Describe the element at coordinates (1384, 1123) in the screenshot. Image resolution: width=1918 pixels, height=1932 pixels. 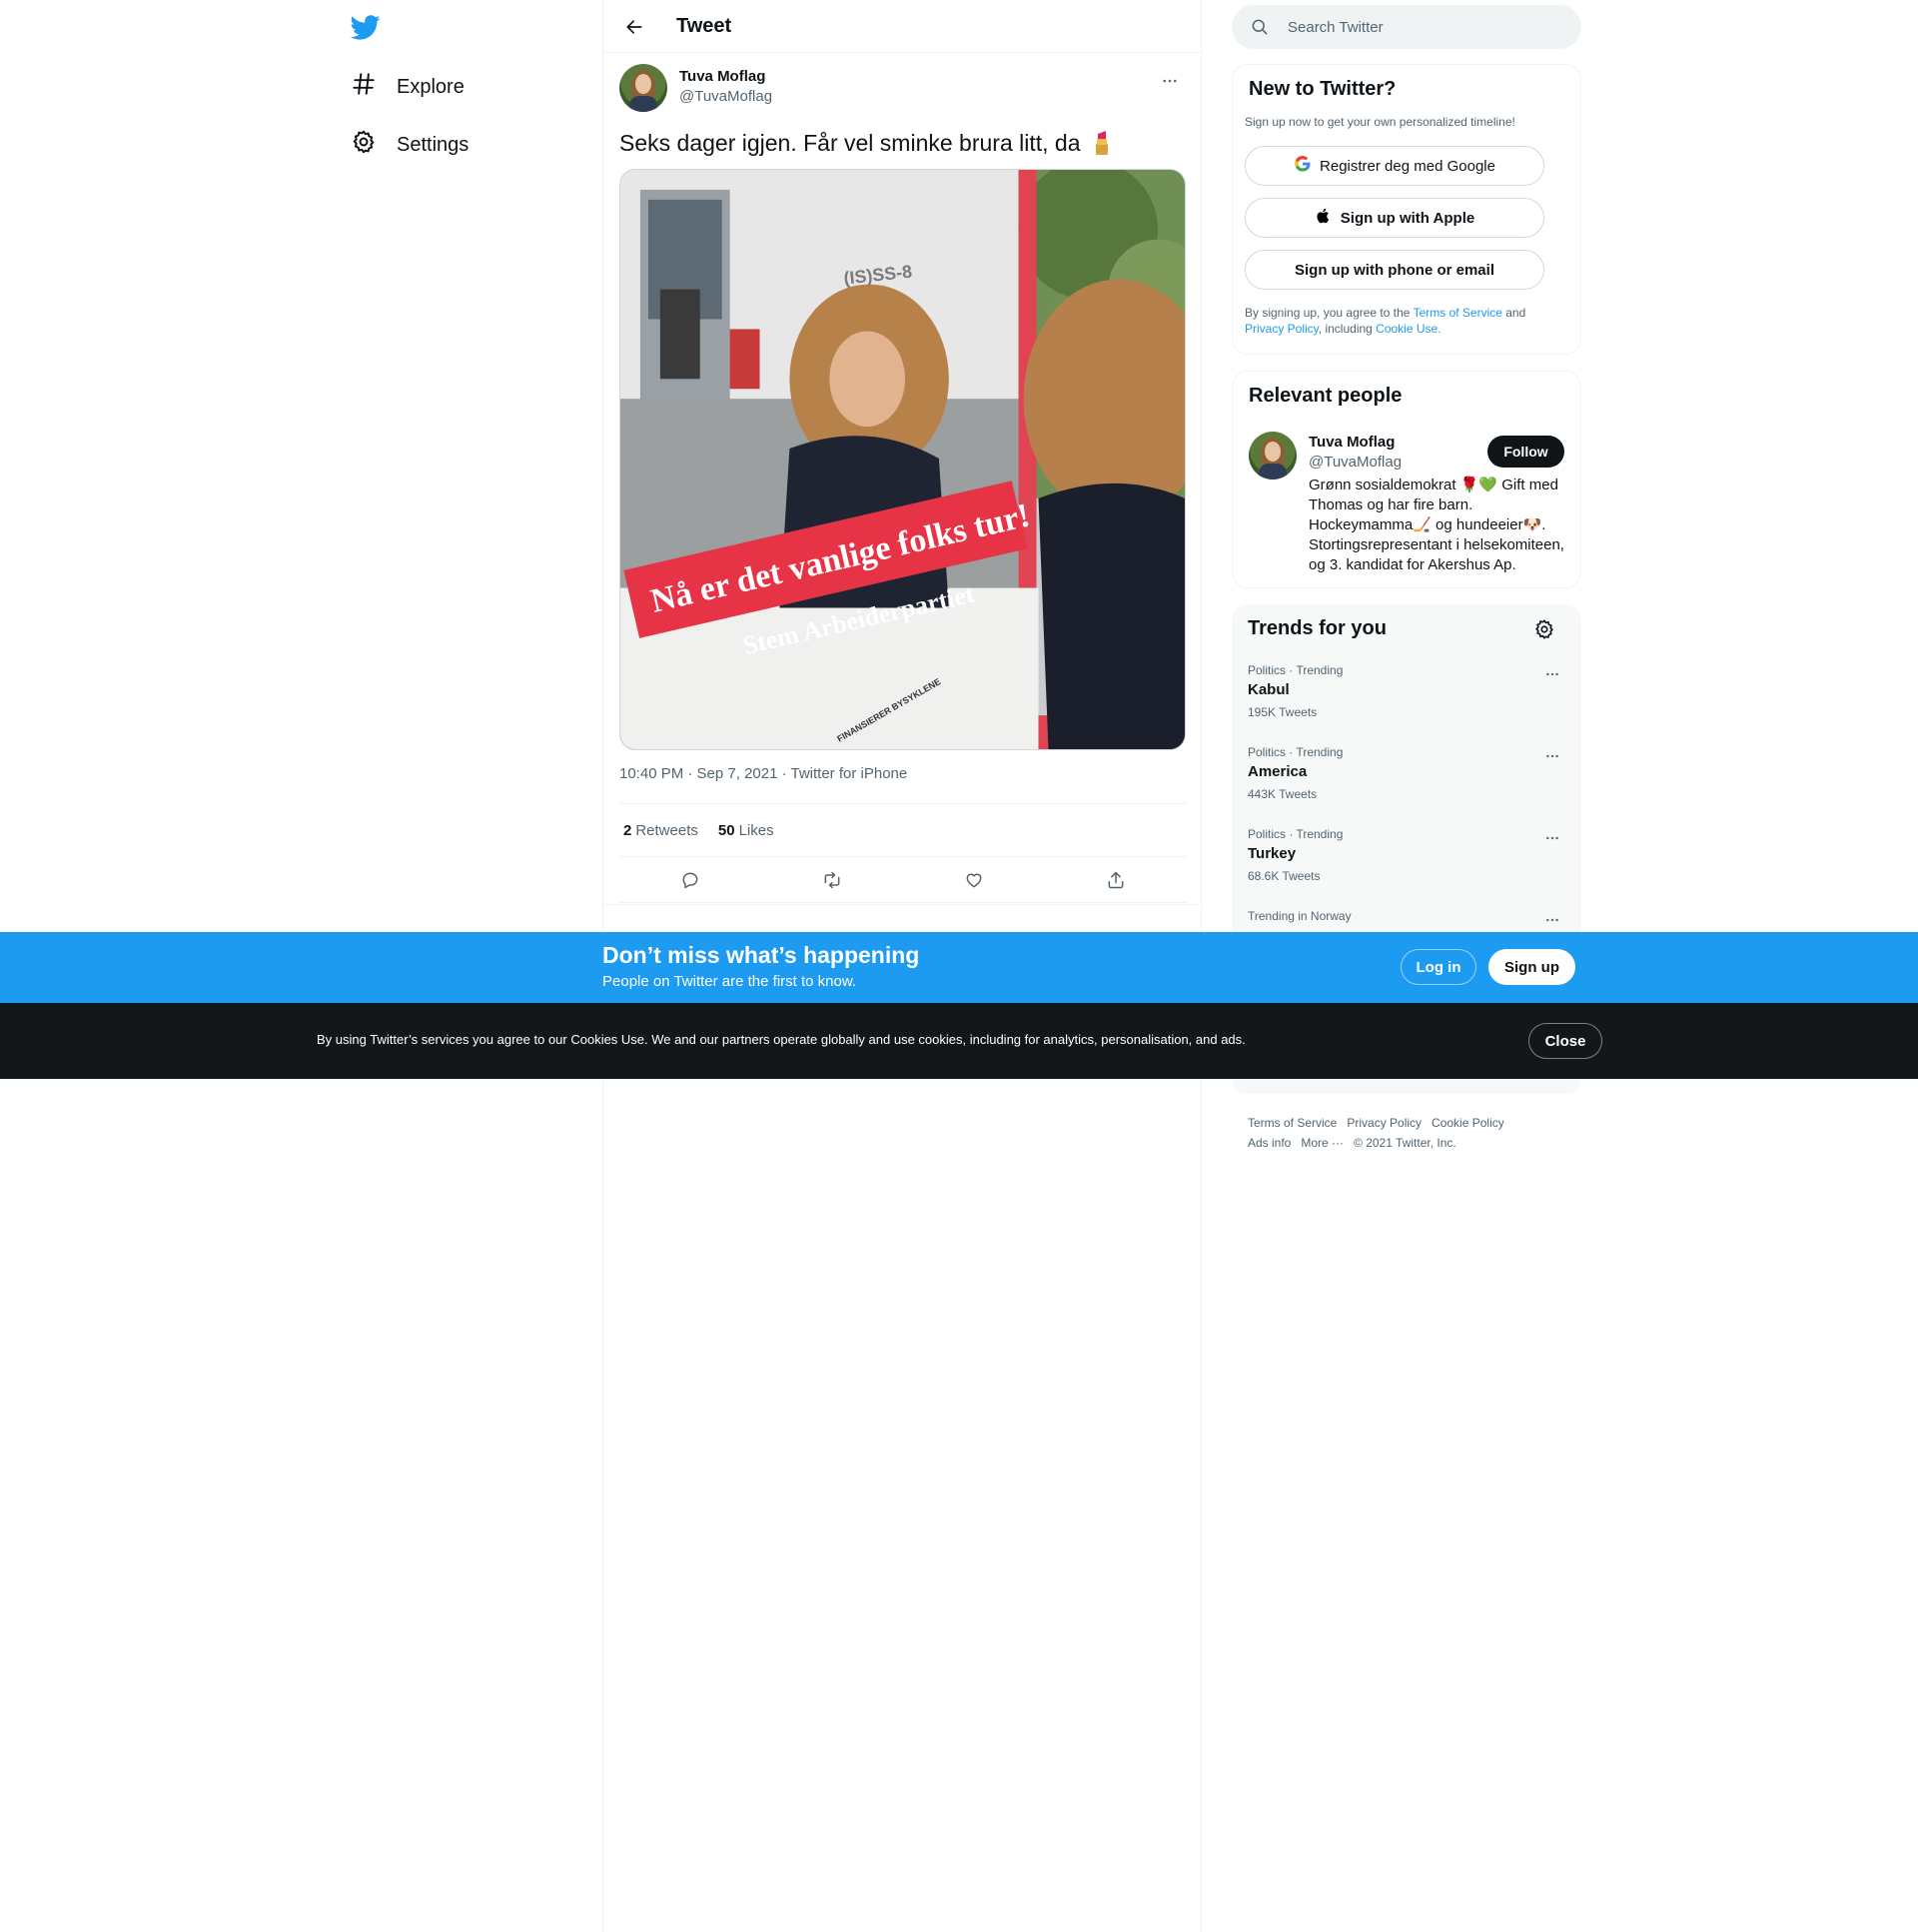
I see `footer-privacy-link: Privacy Policy` at that location.